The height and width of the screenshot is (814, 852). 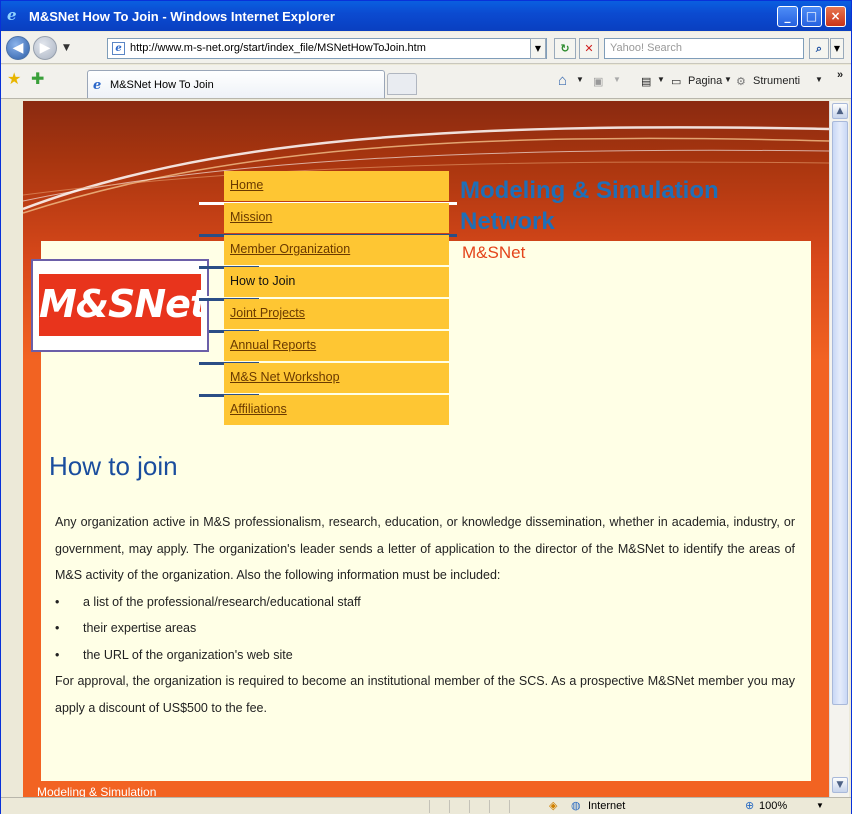 I want to click on page-menu-dropdown: ▼, so click(x=728, y=79).